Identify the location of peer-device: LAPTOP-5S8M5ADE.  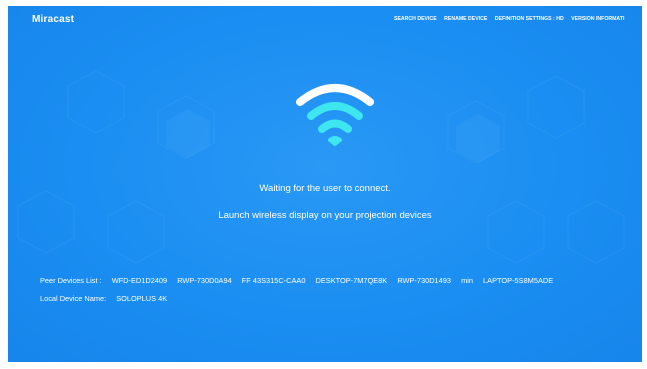
(518, 280).